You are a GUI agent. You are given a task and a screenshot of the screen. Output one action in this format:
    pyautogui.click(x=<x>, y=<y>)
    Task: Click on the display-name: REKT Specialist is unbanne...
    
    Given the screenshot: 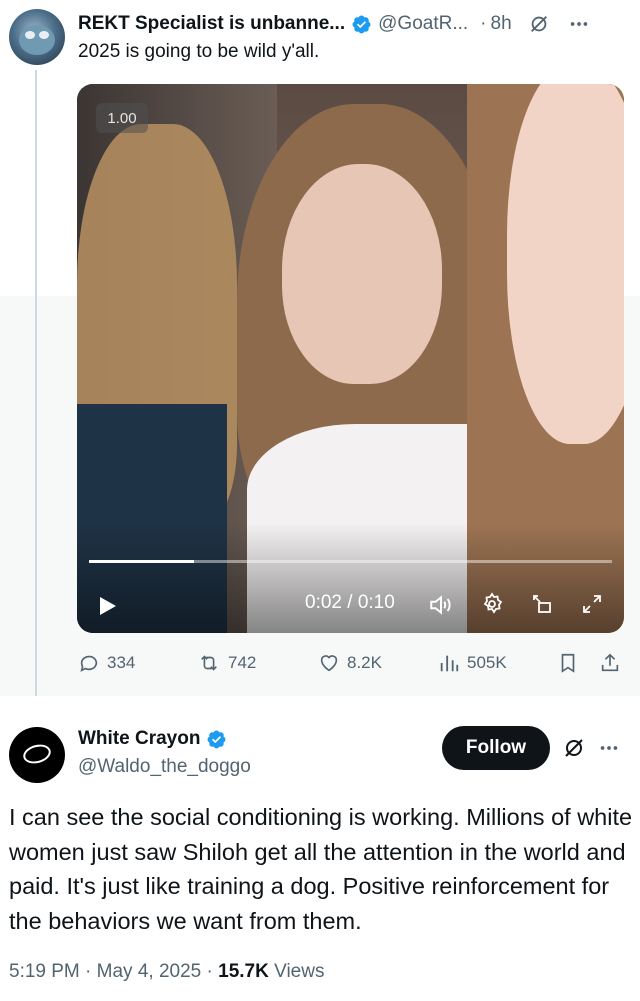 What is the action you would take?
    pyautogui.click(x=211, y=24)
    